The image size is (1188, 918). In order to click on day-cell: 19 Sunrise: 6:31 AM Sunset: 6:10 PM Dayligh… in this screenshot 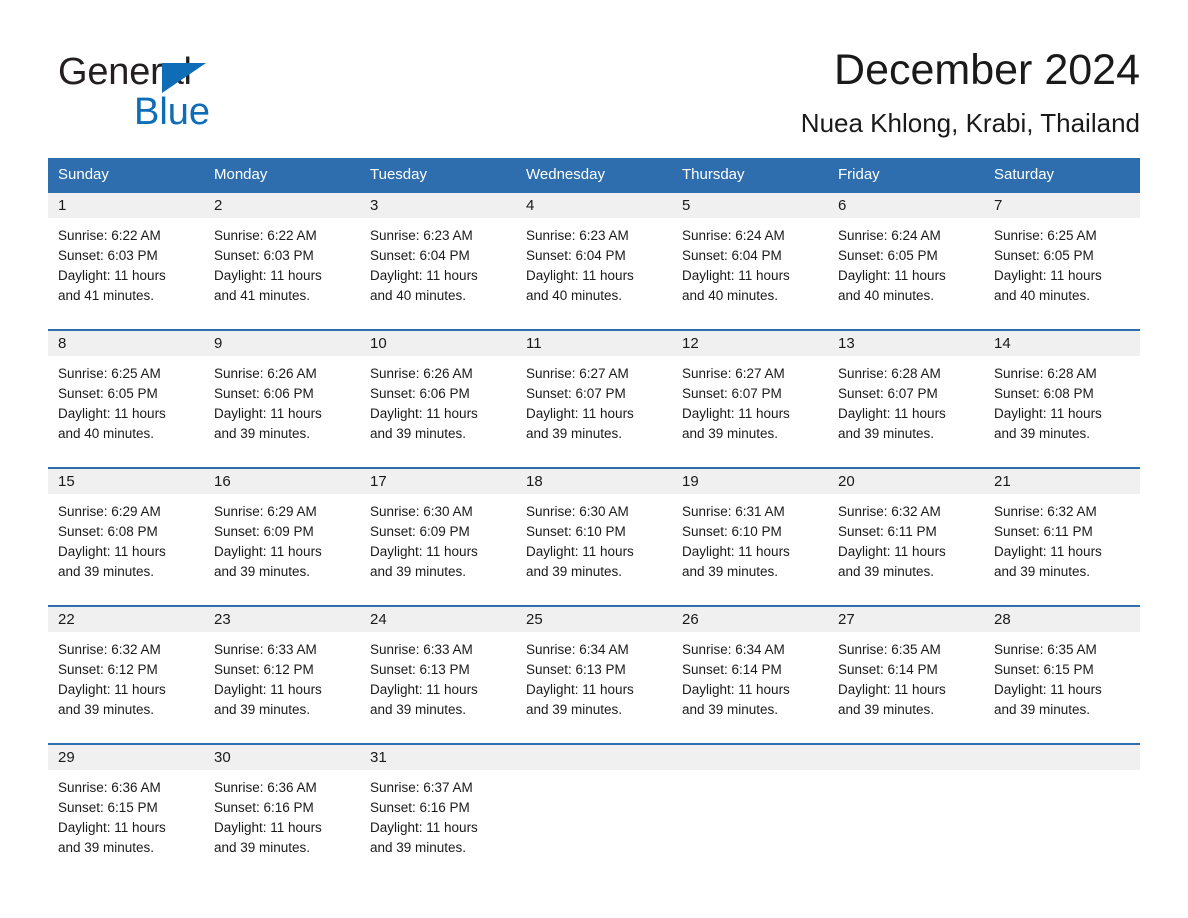, I will do `click(750, 530)`.